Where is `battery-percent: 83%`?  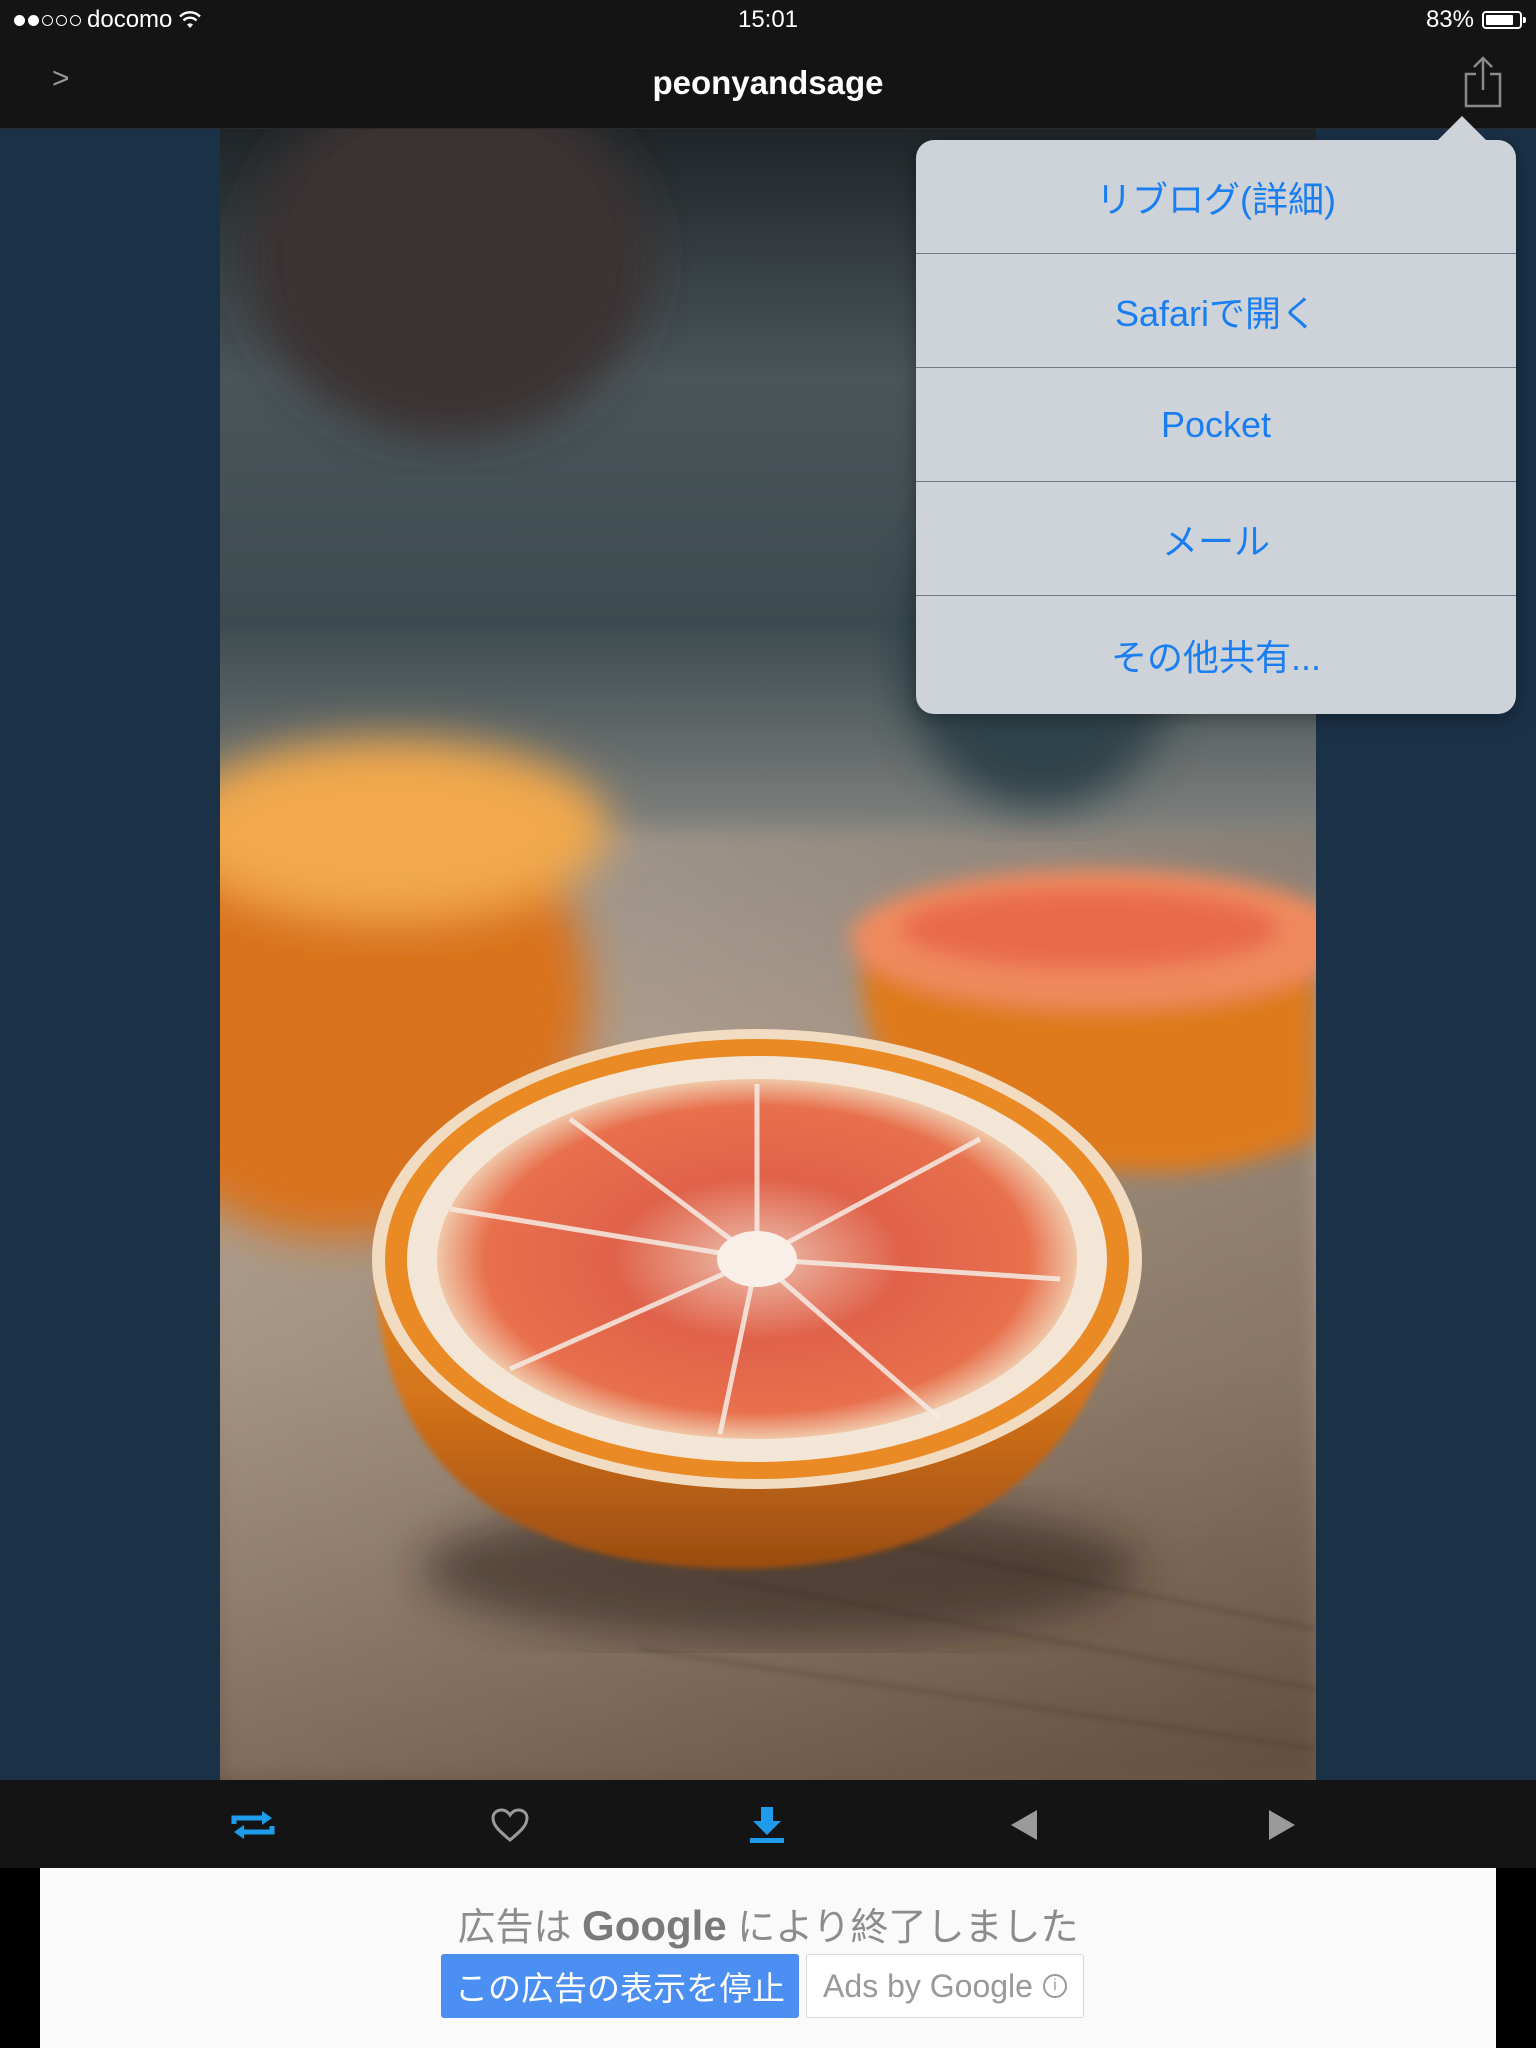 battery-percent: 83% is located at coordinates (1449, 19).